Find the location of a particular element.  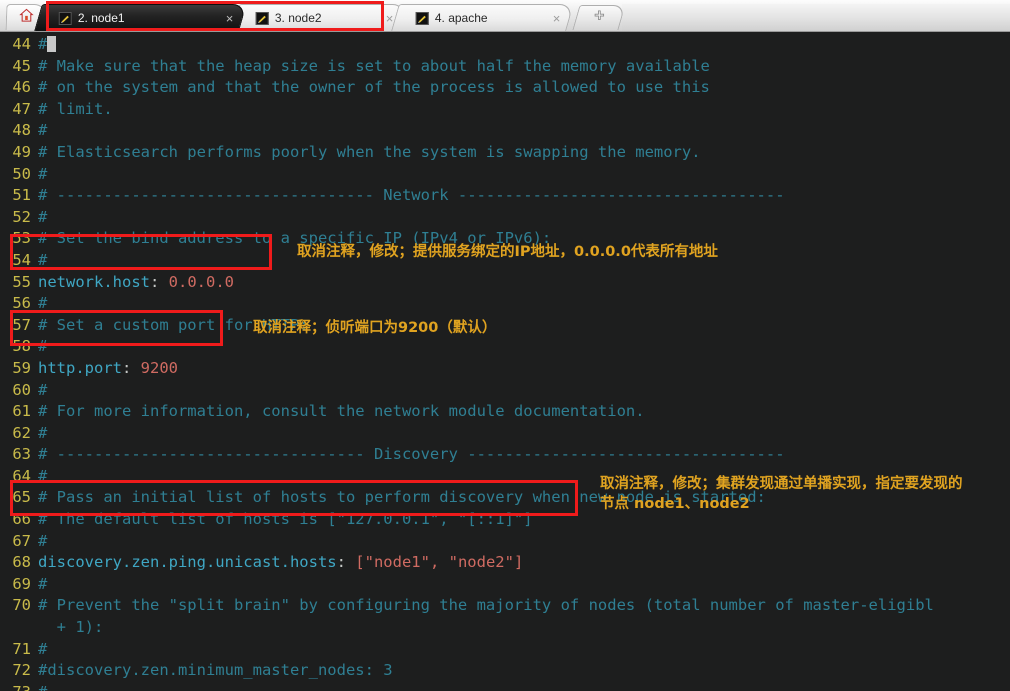

tab-bar: 2. node1 × 3. node2 × 4. apache × is located at coordinates (505, 16).